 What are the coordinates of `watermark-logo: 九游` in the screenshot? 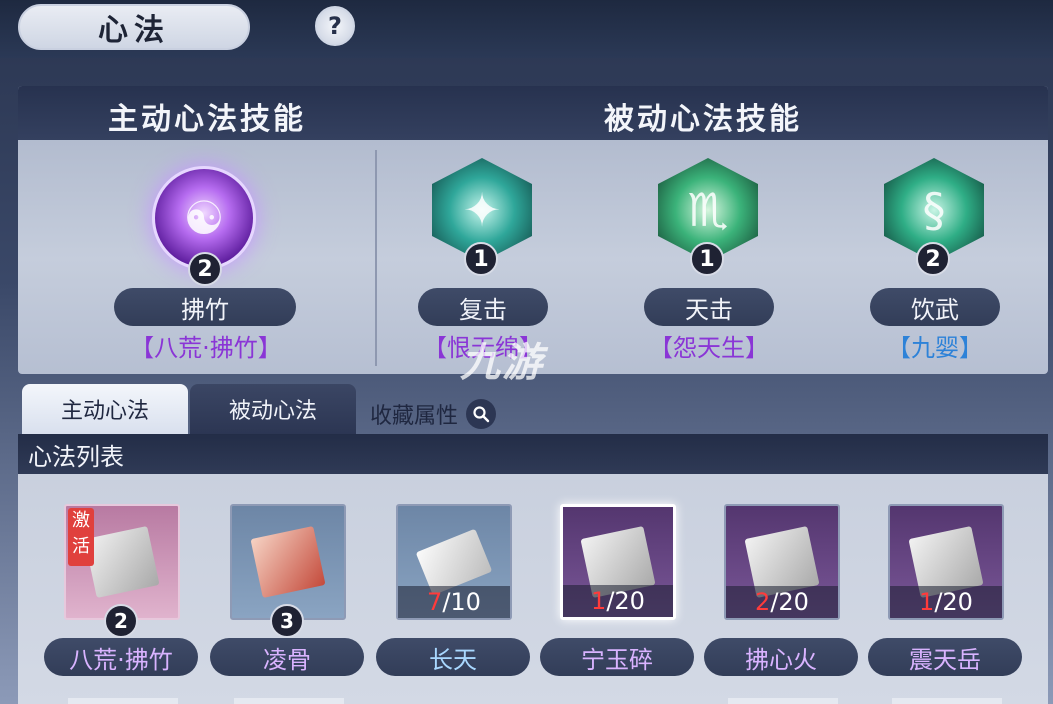 It's located at (502, 363).